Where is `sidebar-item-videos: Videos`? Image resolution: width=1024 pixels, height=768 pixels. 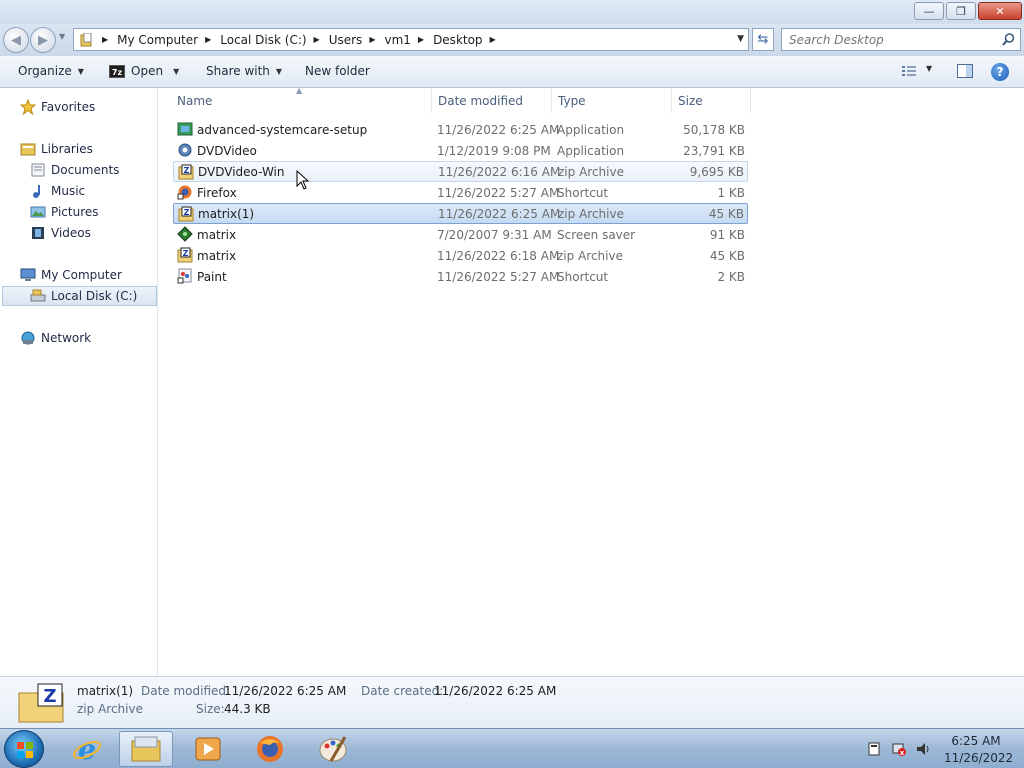
sidebar-item-videos: Videos is located at coordinates (60, 233).